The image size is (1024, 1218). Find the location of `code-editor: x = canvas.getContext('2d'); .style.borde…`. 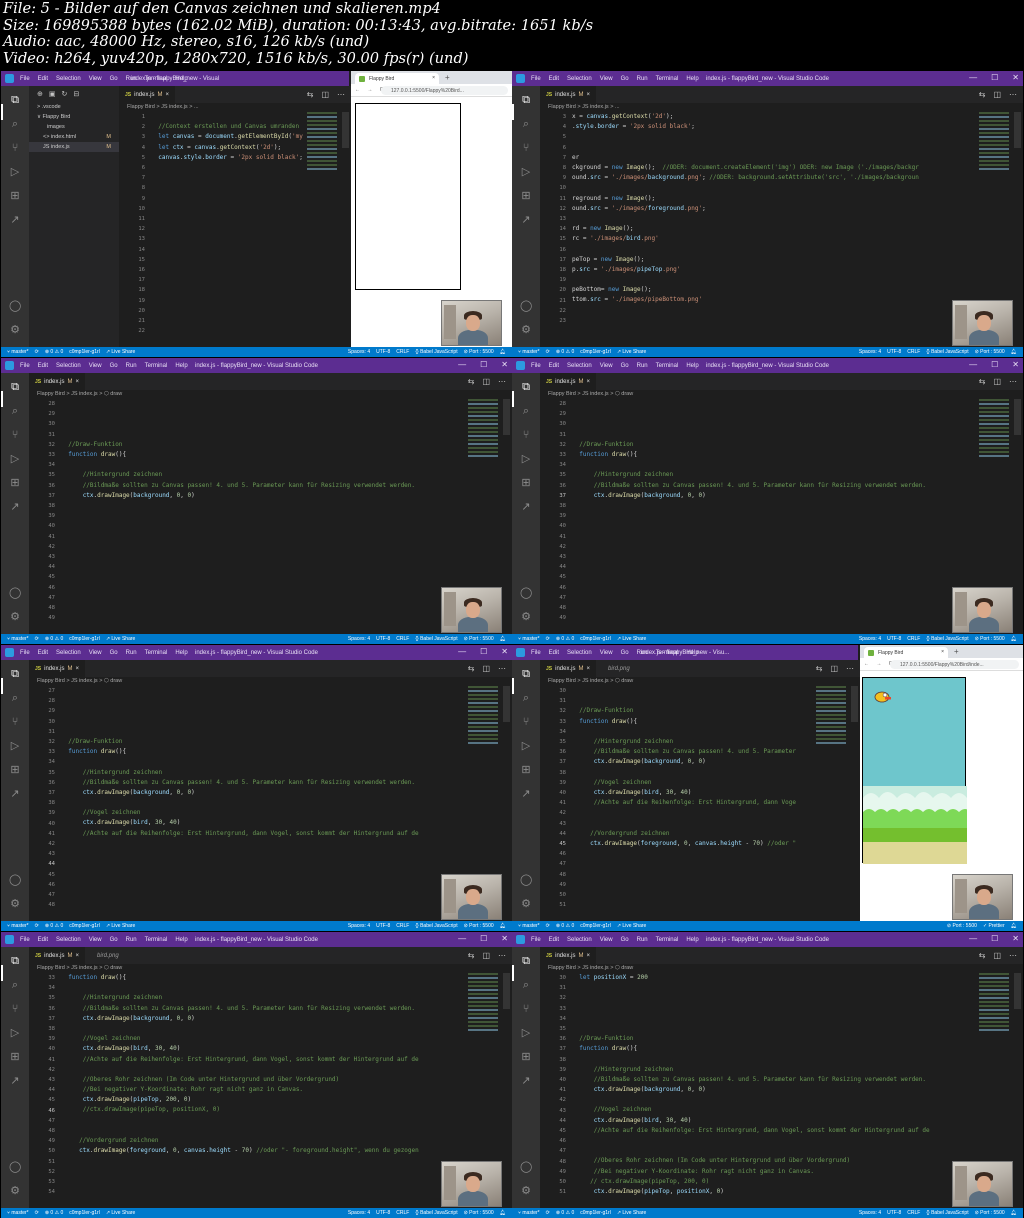

code-editor: x = canvas.getContext('2d'); .style.borde… is located at coordinates (773, 219).